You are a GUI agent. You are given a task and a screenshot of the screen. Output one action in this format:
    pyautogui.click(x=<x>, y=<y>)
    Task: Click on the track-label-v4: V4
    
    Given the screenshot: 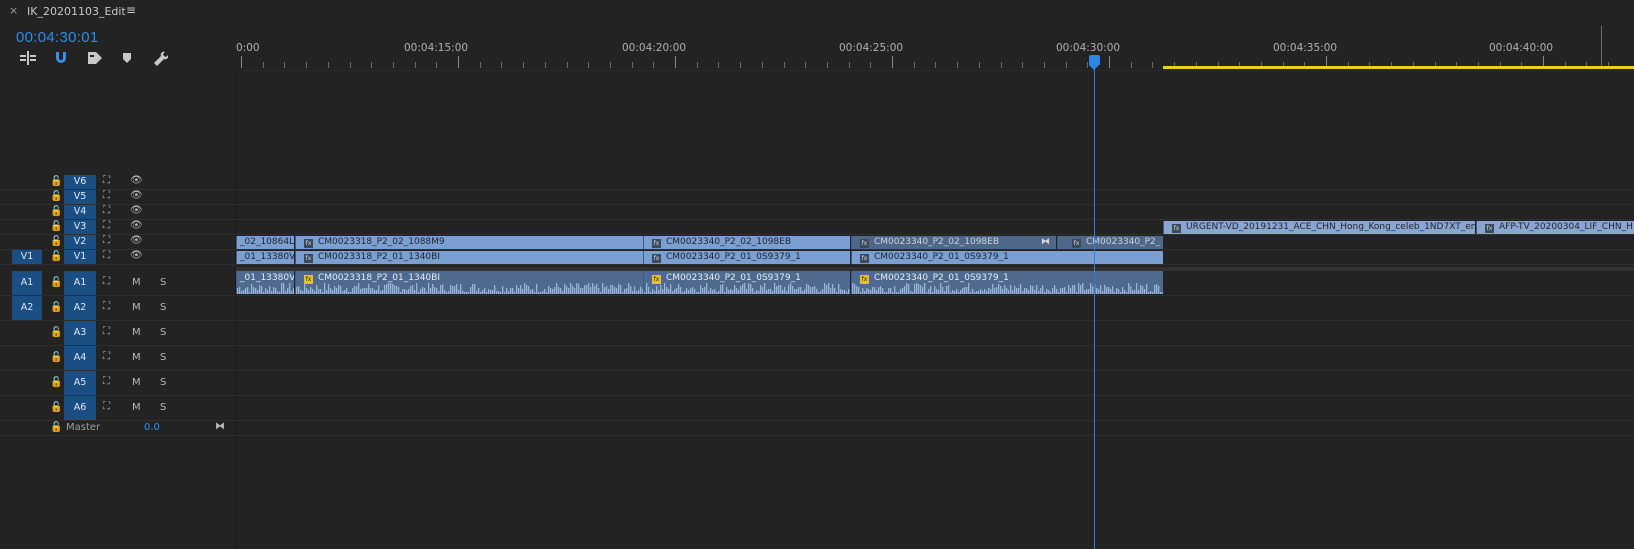 What is the action you would take?
    pyautogui.click(x=80, y=212)
    